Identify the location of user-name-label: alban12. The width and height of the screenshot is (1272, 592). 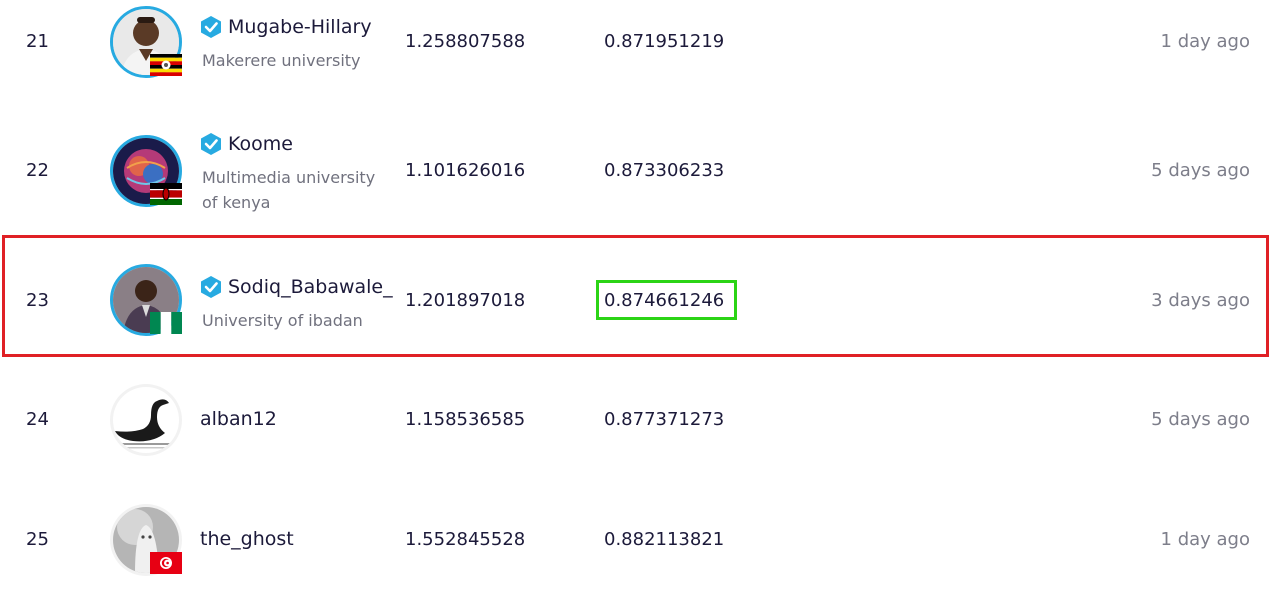
(238, 419).